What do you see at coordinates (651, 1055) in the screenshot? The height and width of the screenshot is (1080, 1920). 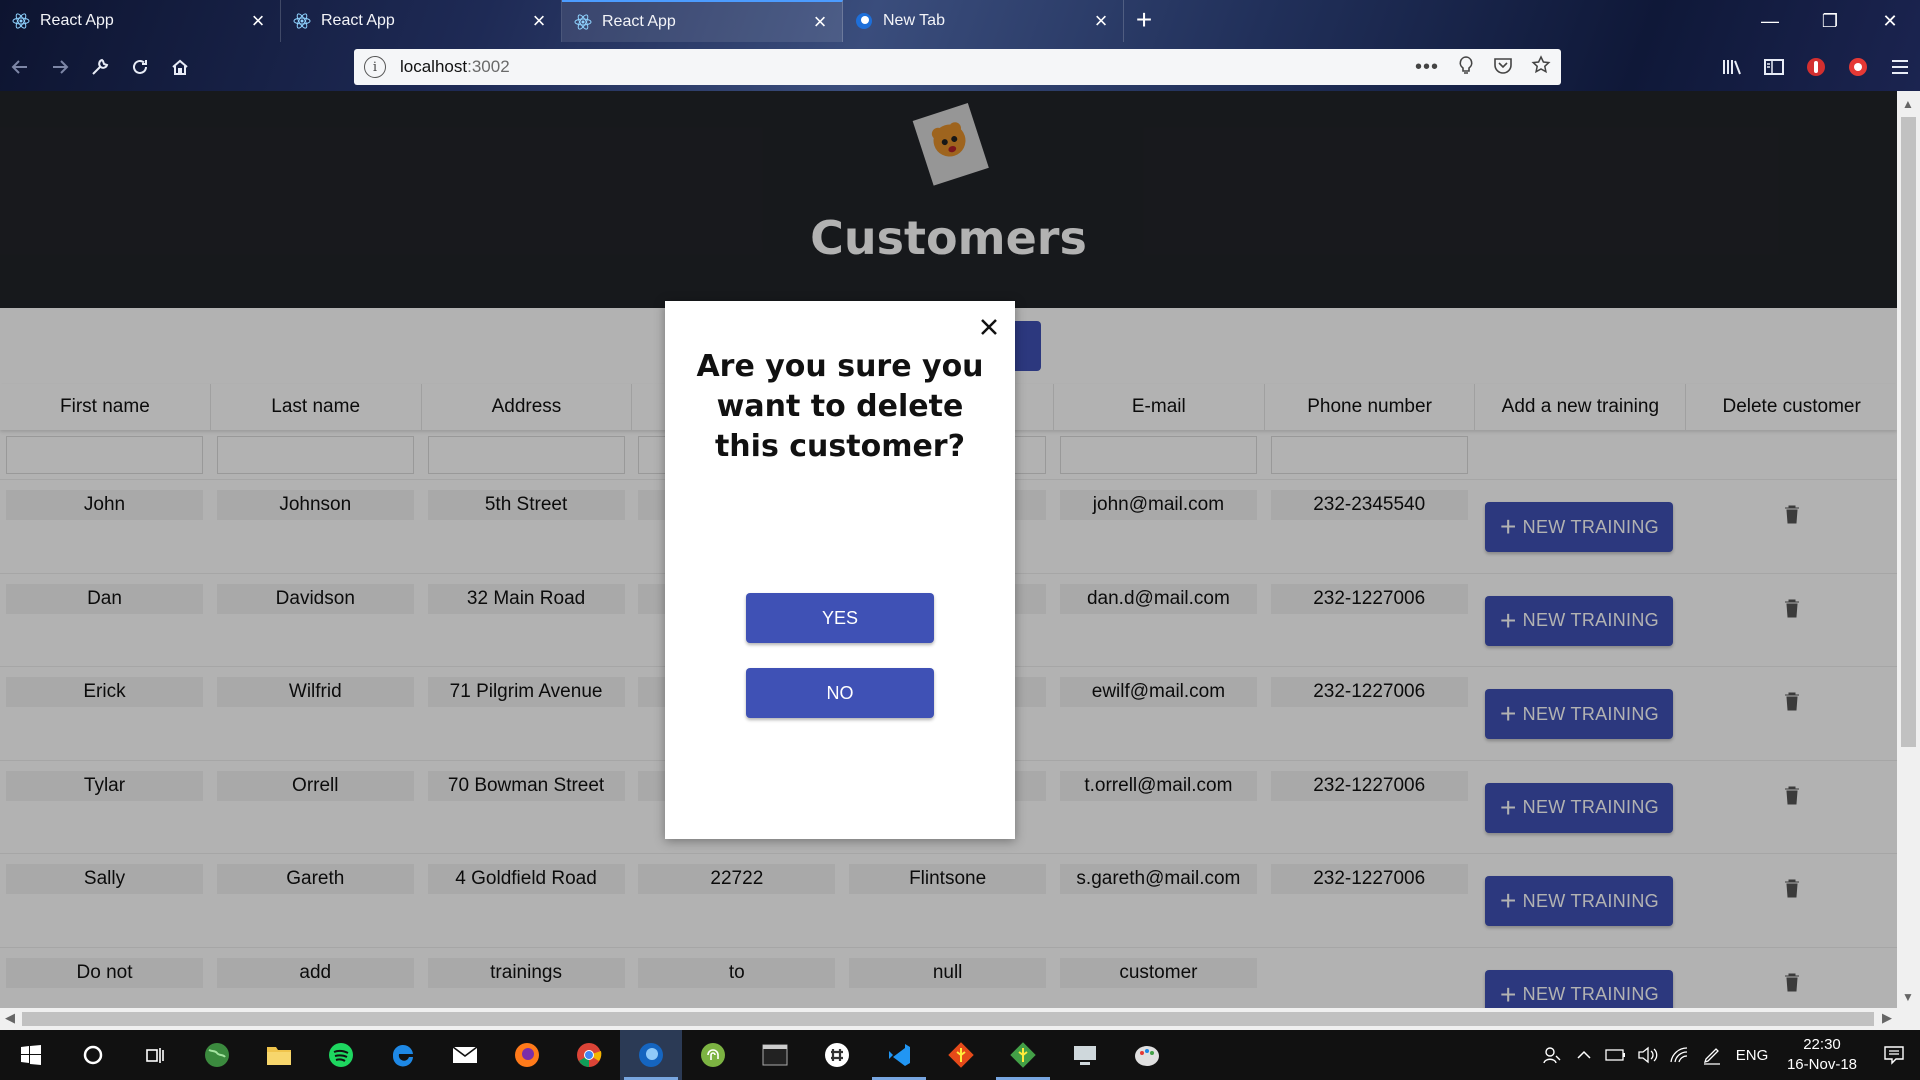 I see `firefox-developer-icon` at bounding box center [651, 1055].